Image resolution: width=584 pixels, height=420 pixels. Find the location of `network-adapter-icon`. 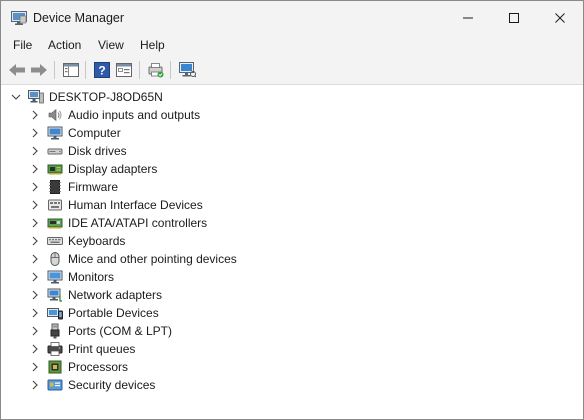

network-adapter-icon is located at coordinates (54, 295).